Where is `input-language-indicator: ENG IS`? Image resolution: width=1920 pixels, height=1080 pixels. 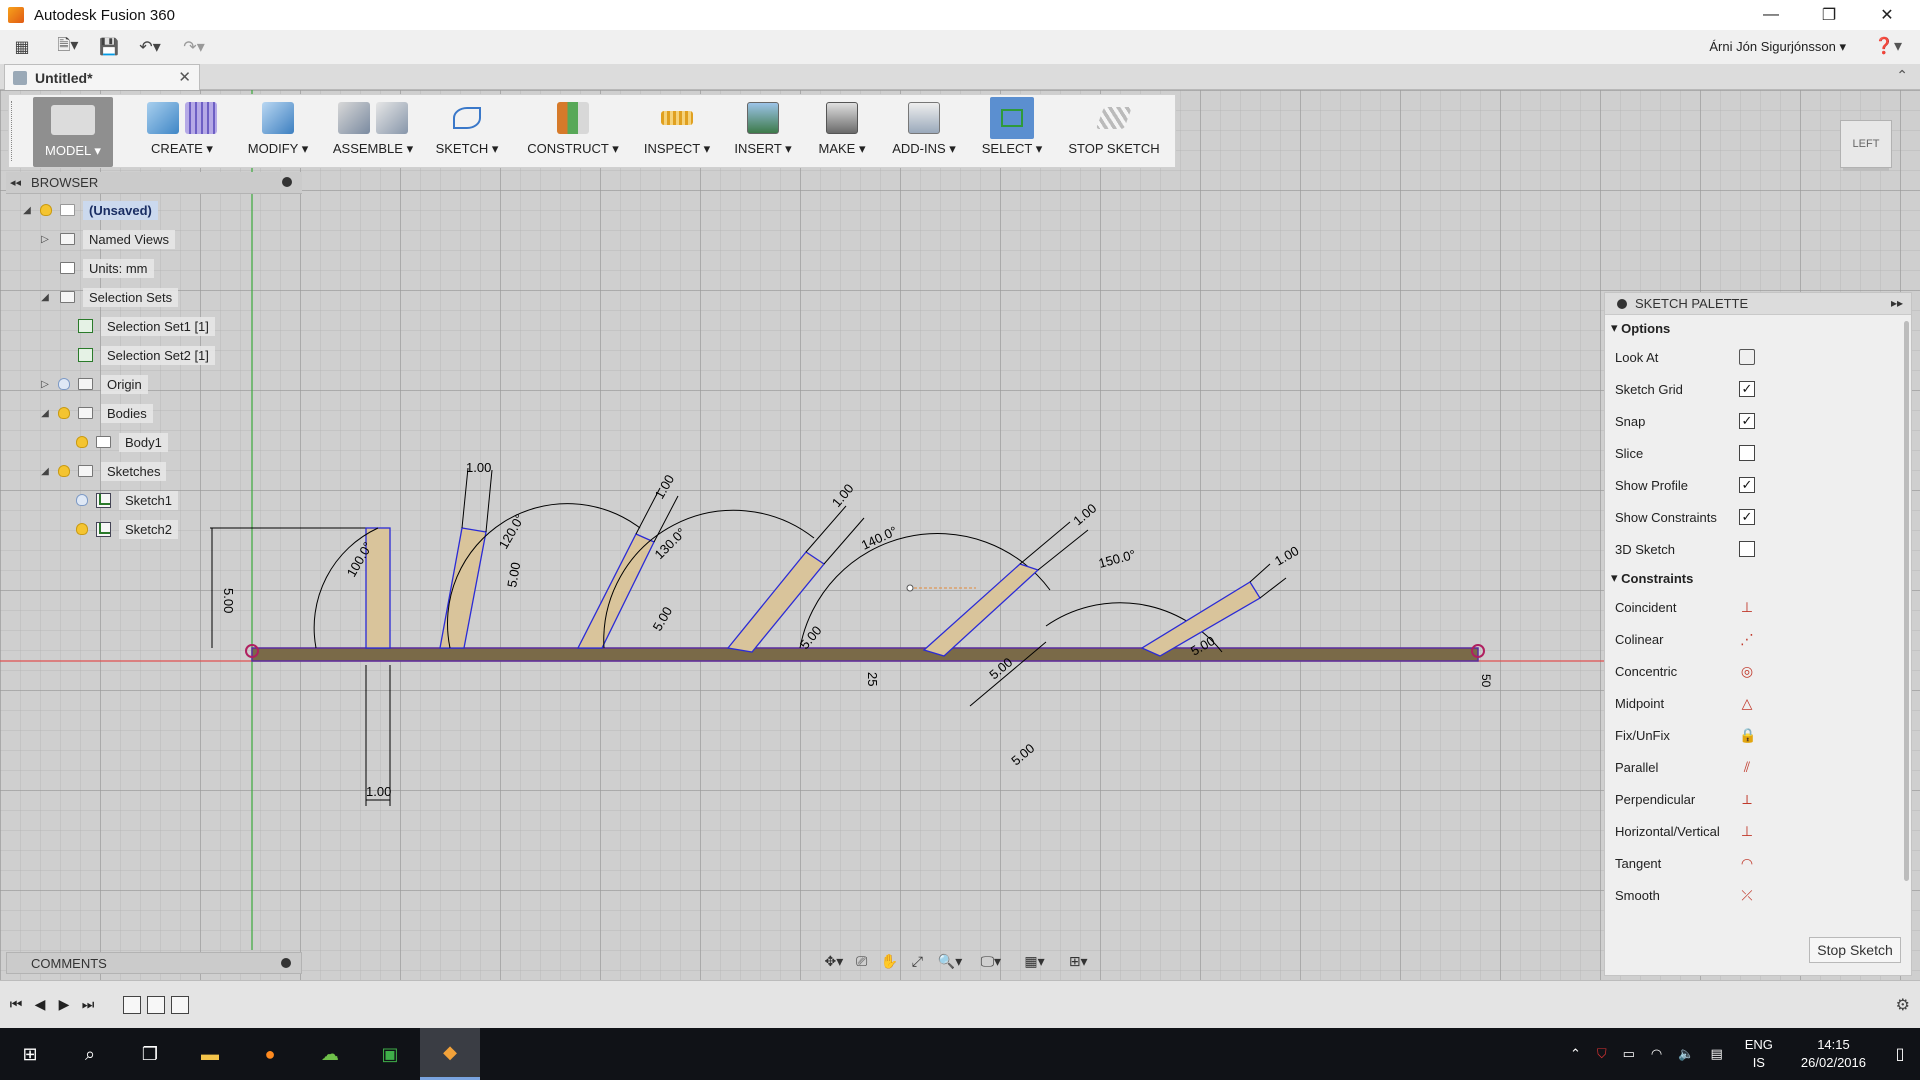
input-language-indicator: ENG IS is located at coordinates (1759, 1054).